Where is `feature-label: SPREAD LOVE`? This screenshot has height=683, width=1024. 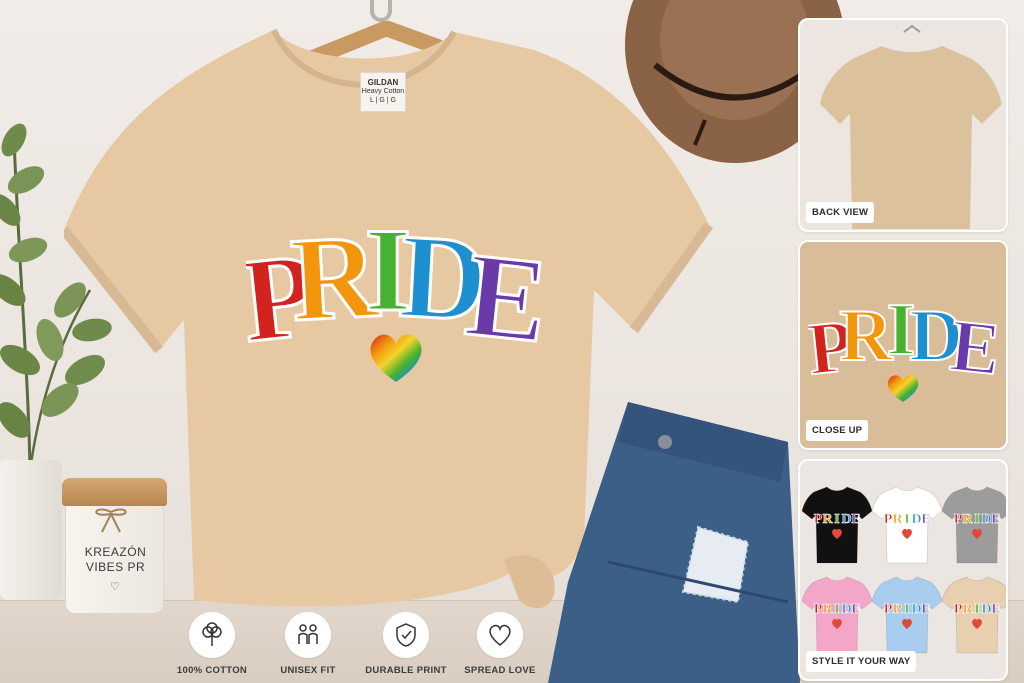 feature-label: SPREAD LOVE is located at coordinates (500, 670).